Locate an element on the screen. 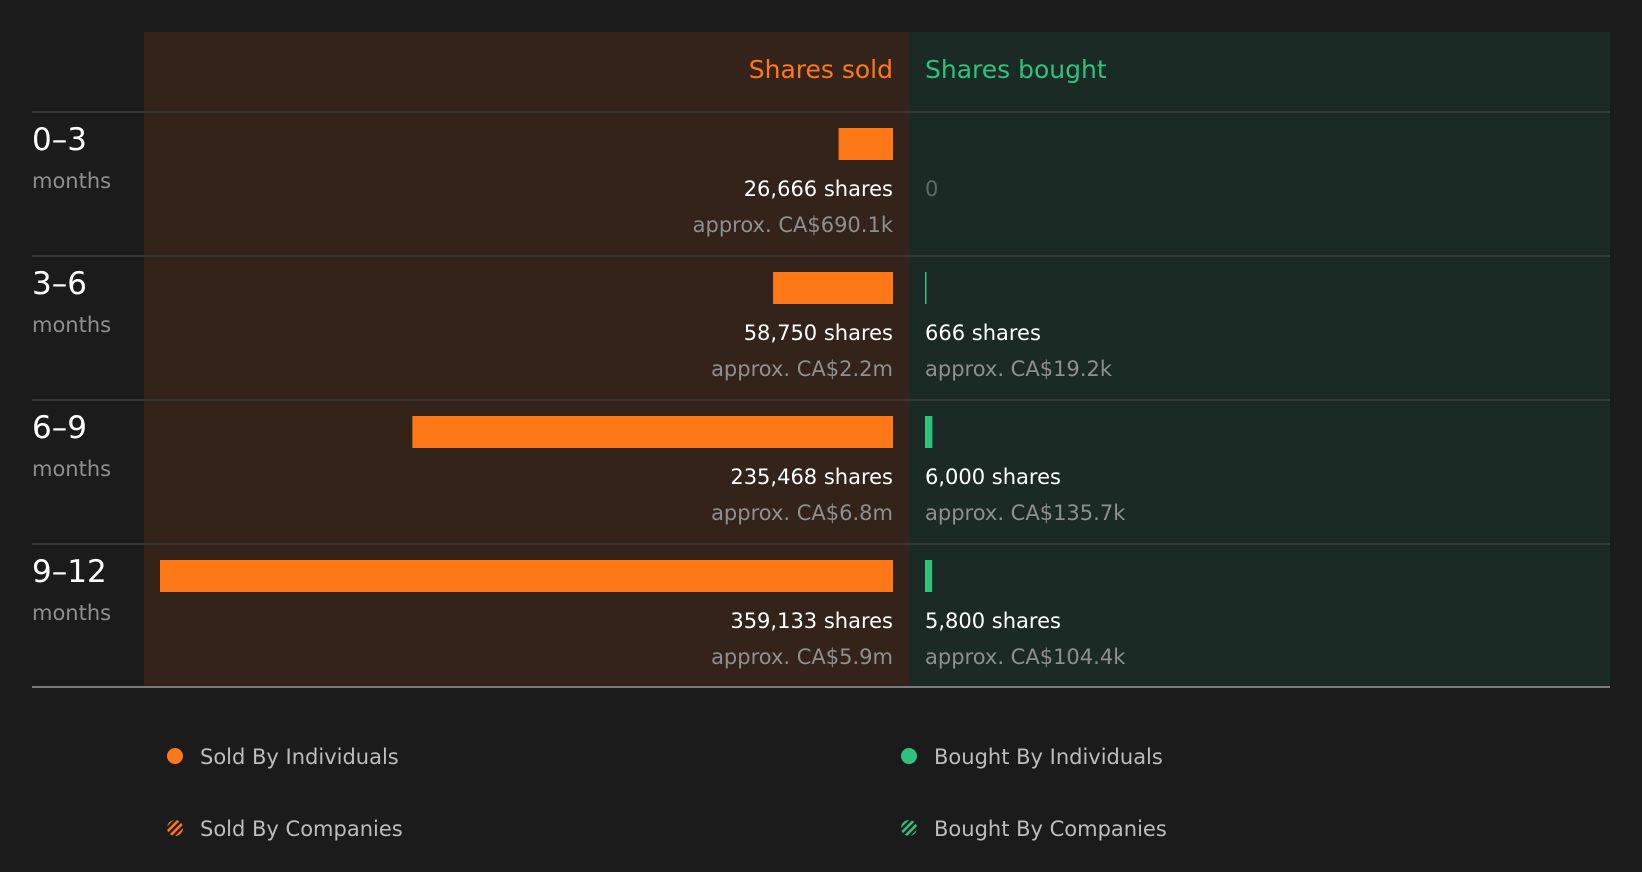 This screenshot has height=872, width=1642. period-range-label: 9–12 is located at coordinates (69, 572).